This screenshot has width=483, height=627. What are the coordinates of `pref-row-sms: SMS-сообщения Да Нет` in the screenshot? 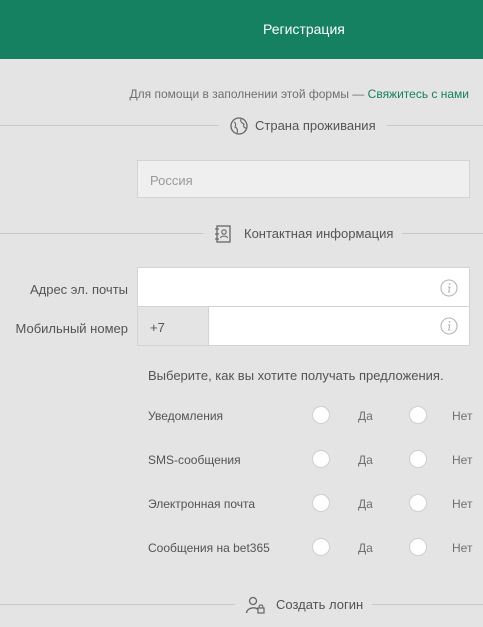 It's located at (241, 460).